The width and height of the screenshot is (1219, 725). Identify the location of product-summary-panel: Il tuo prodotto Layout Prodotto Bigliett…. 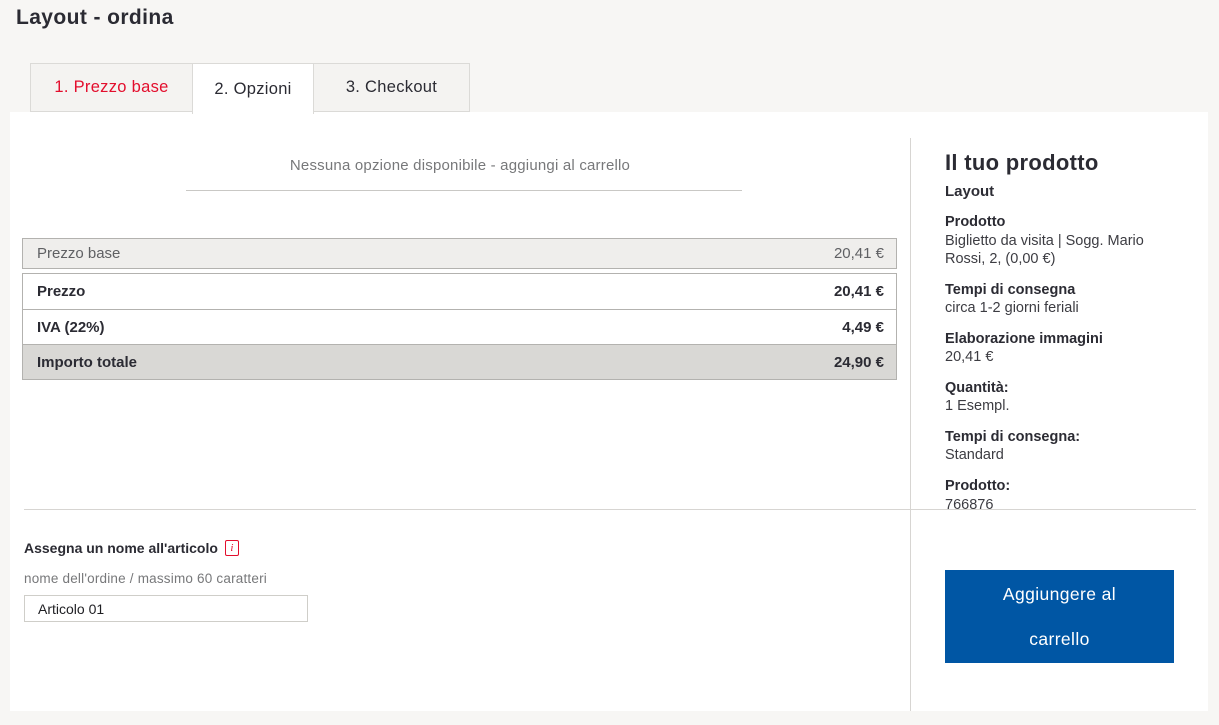
(1061, 338).